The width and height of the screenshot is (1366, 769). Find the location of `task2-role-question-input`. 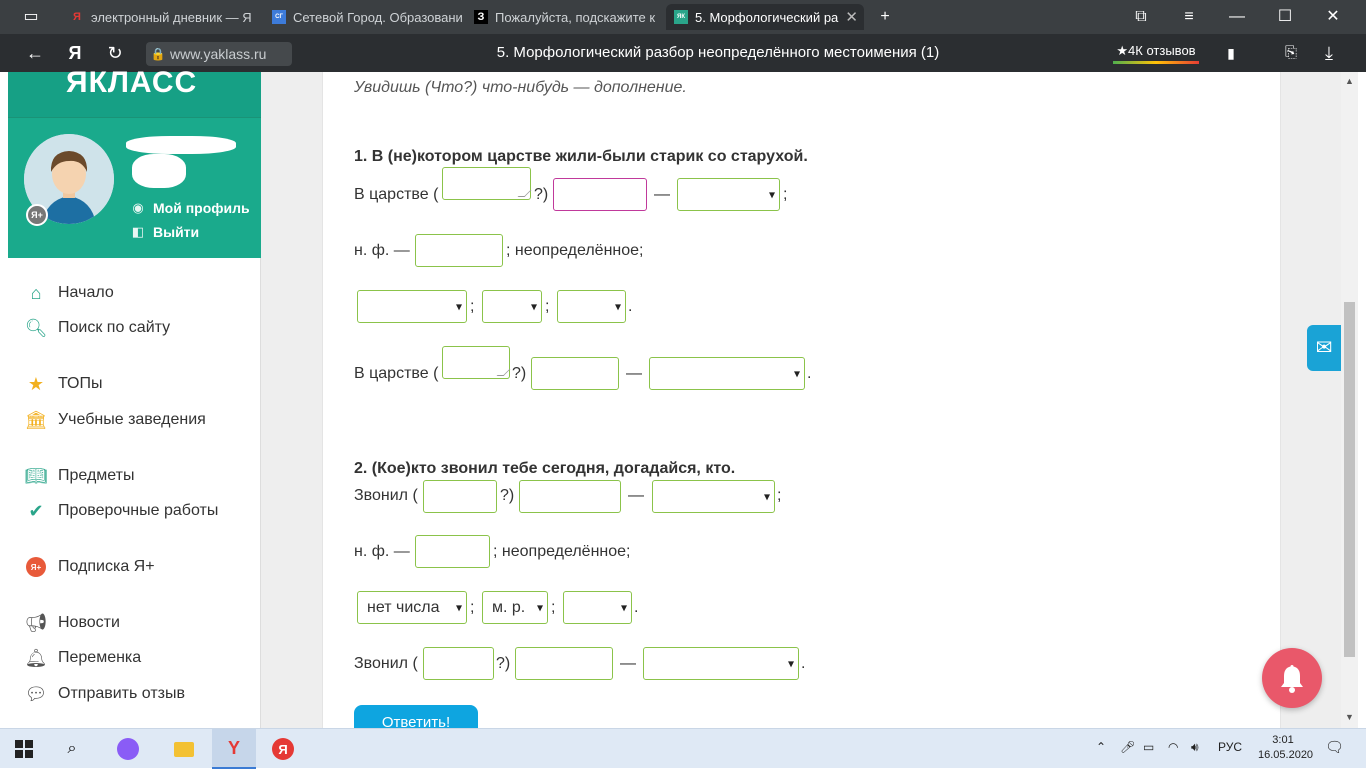

task2-role-question-input is located at coordinates (458, 663).